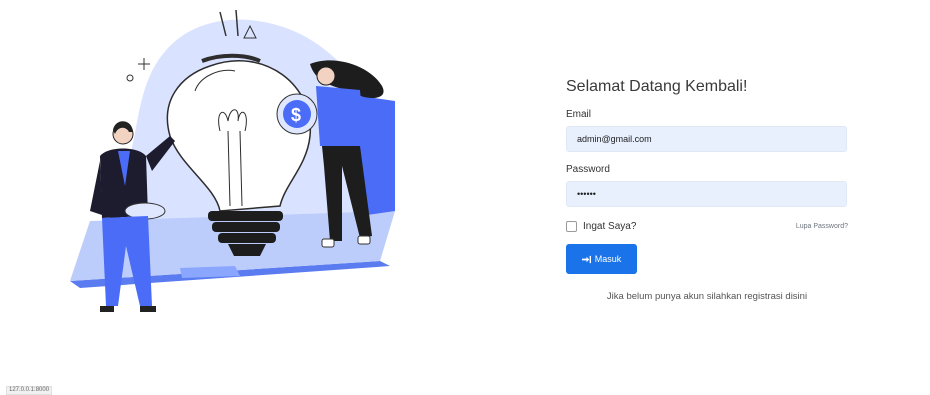  I want to click on email-label: Email, so click(579, 114).